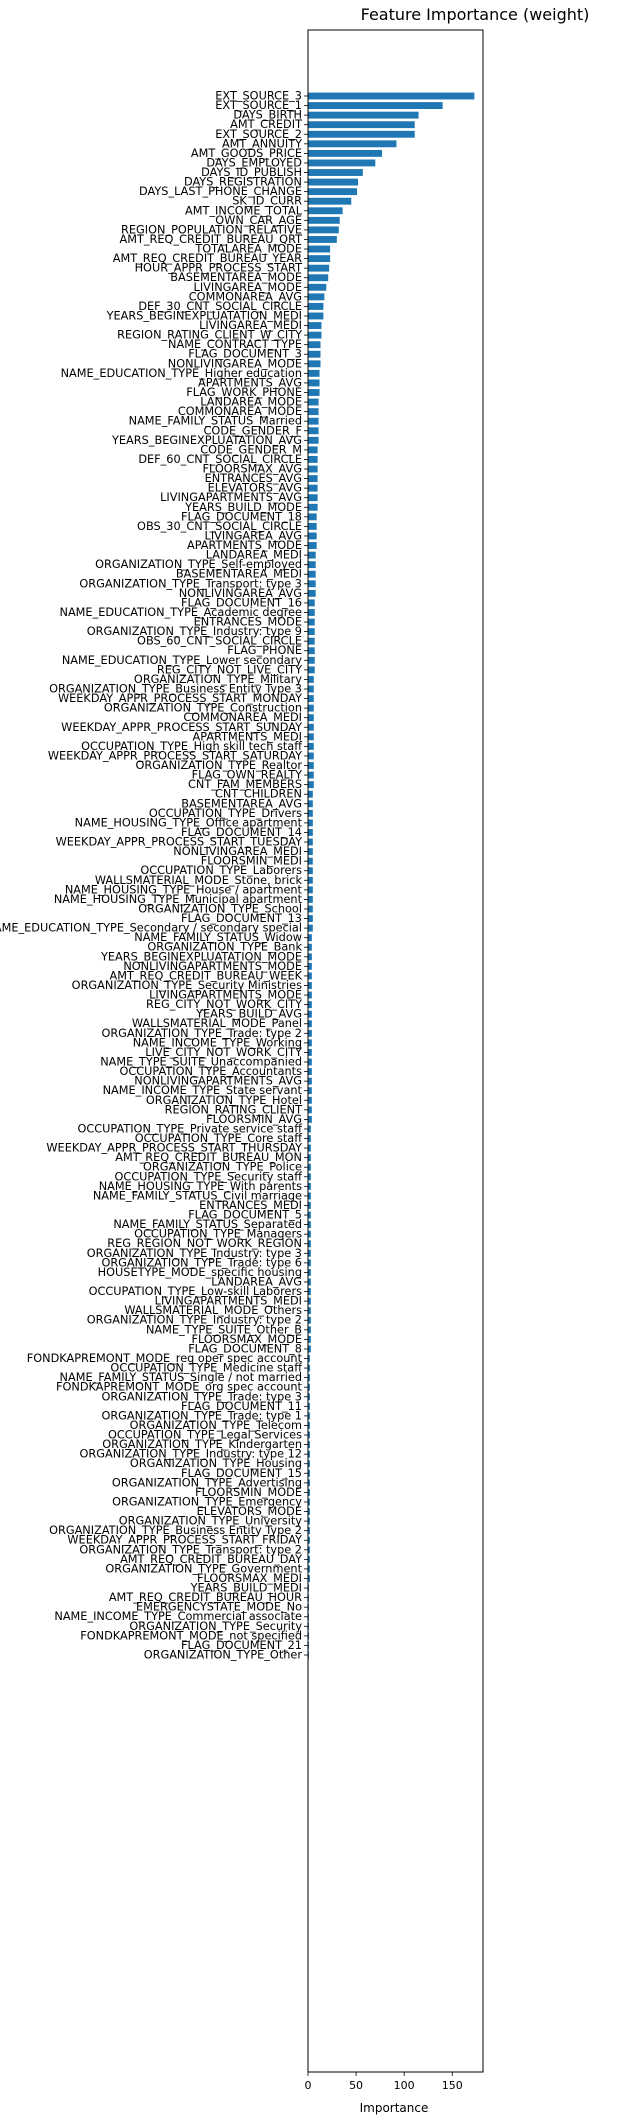 Image resolution: width=640 pixels, height=2124 pixels. I want to click on x-axis-label: Importance, so click(394, 2108).